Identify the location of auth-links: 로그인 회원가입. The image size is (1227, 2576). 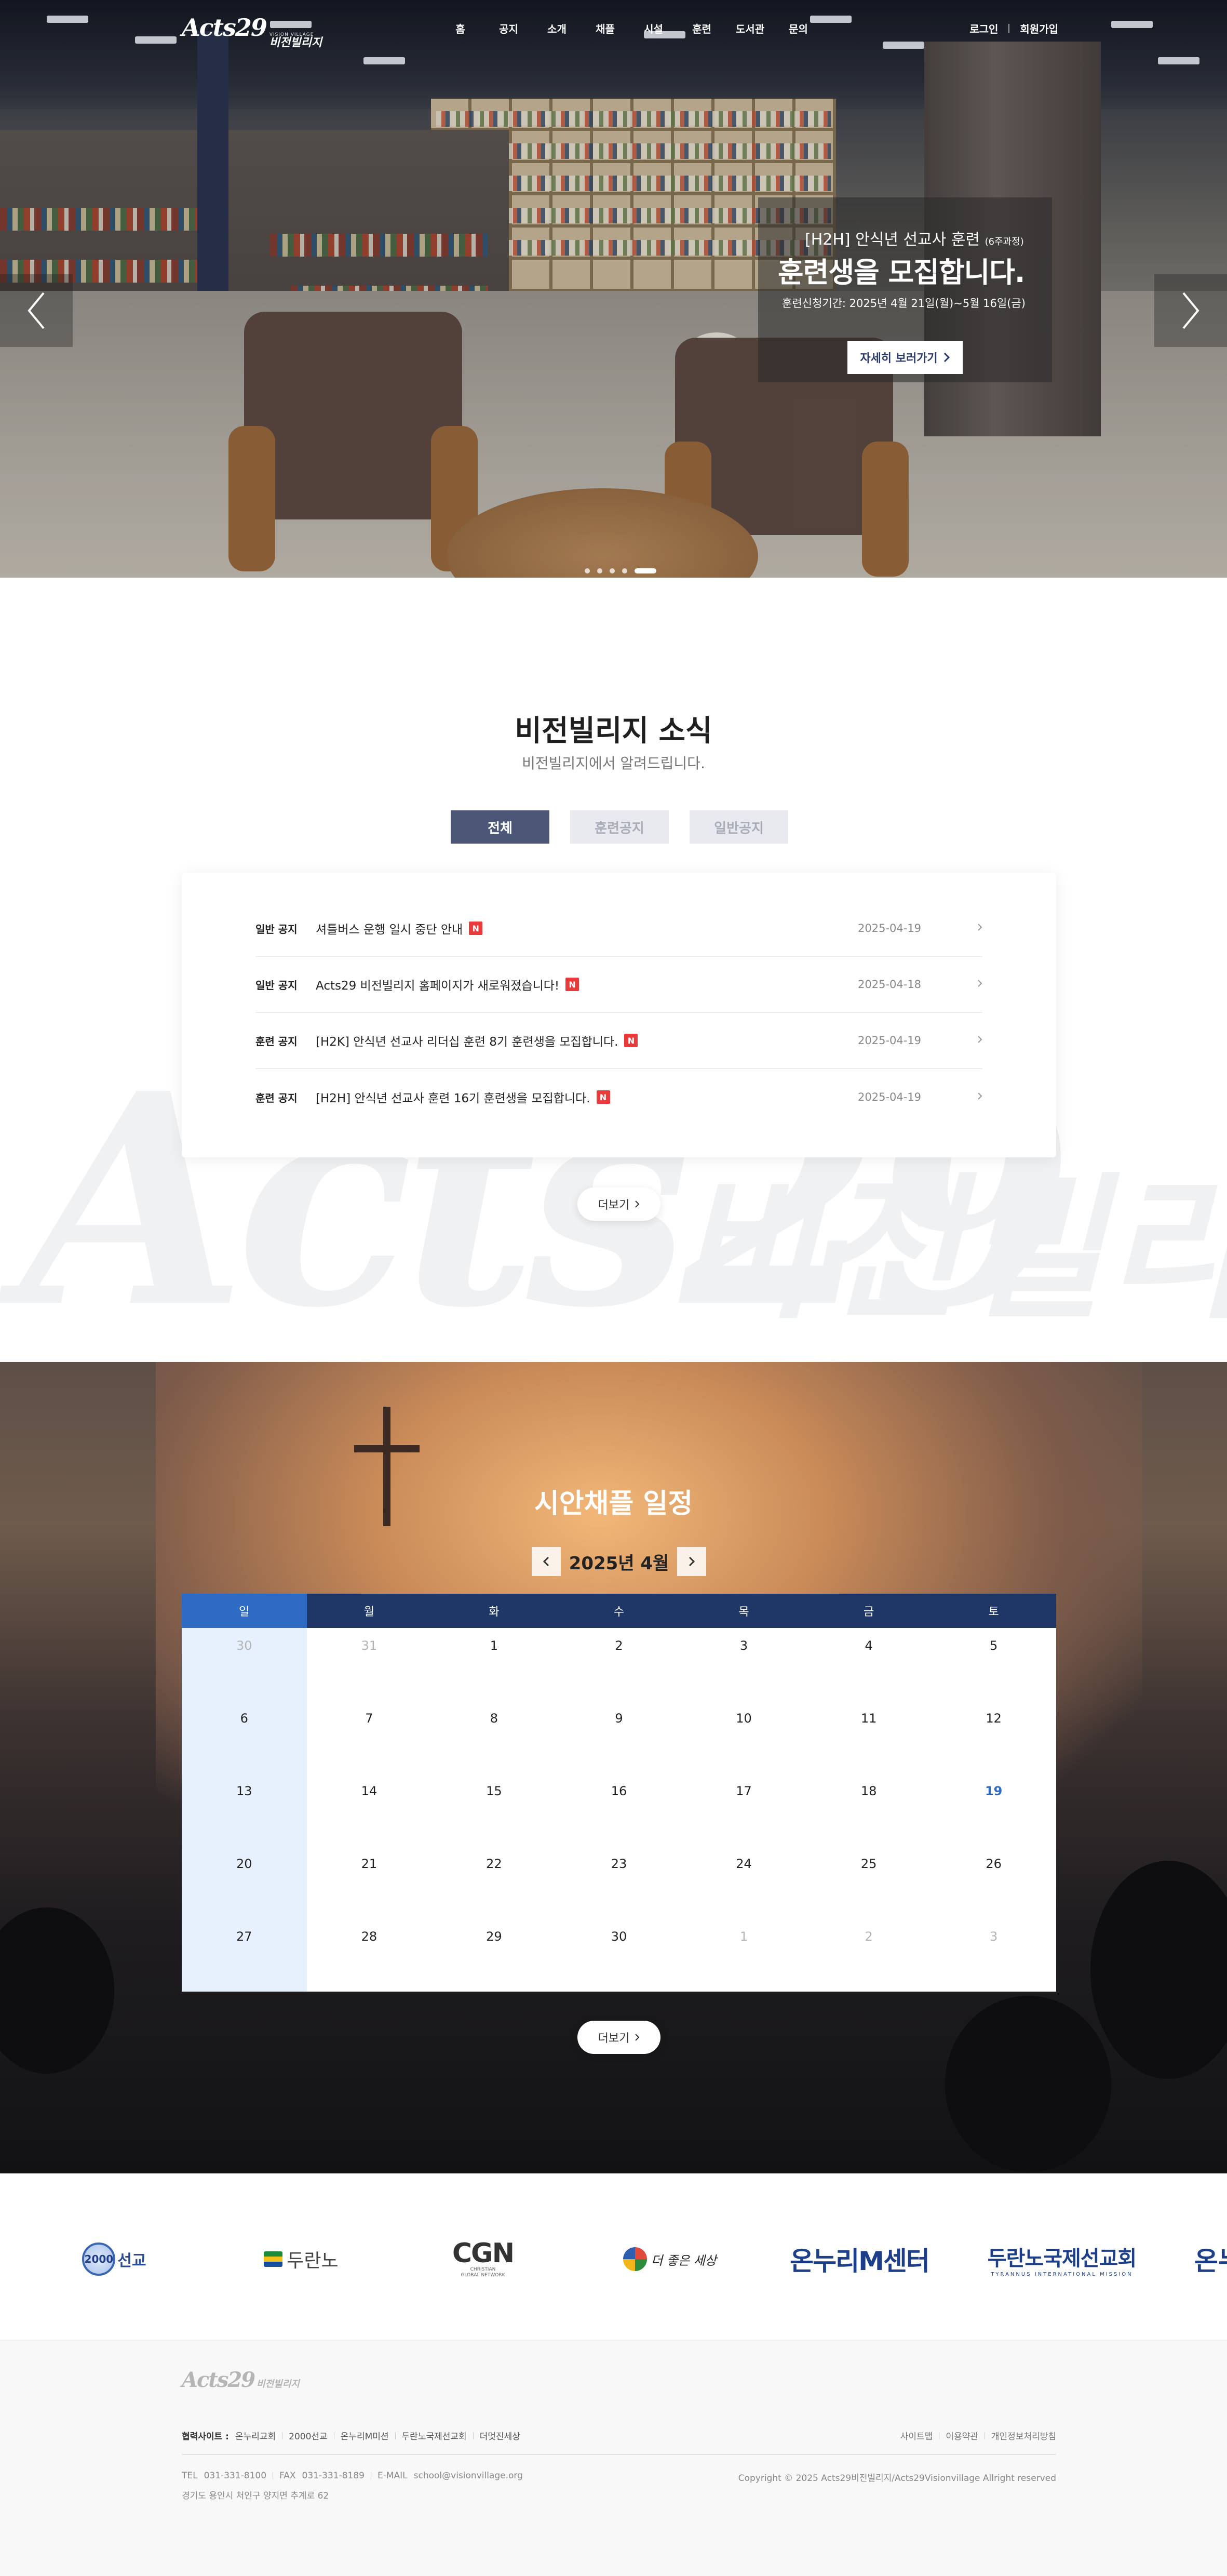
(1014, 28).